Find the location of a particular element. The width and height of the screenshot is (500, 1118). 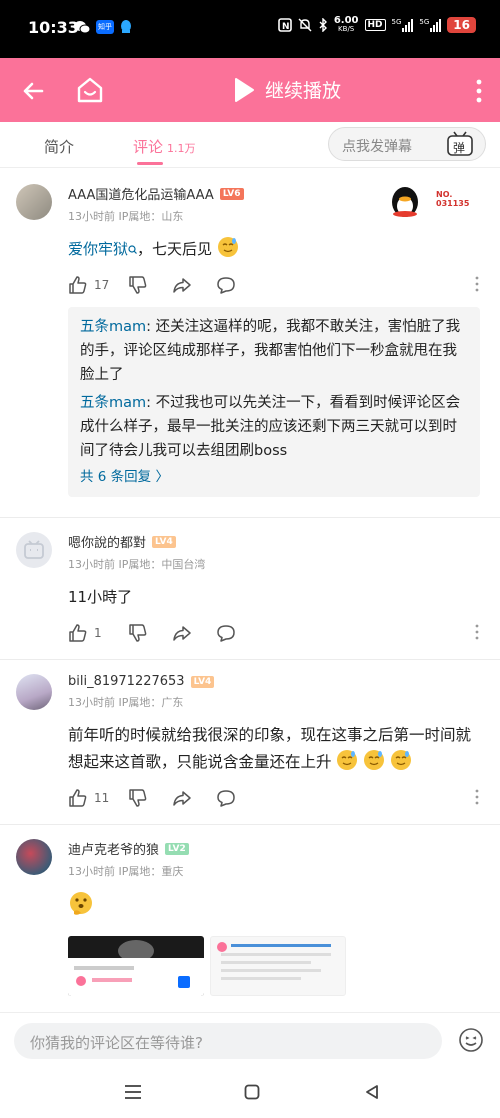

badge-no-label: NO. is located at coordinates (444, 194).